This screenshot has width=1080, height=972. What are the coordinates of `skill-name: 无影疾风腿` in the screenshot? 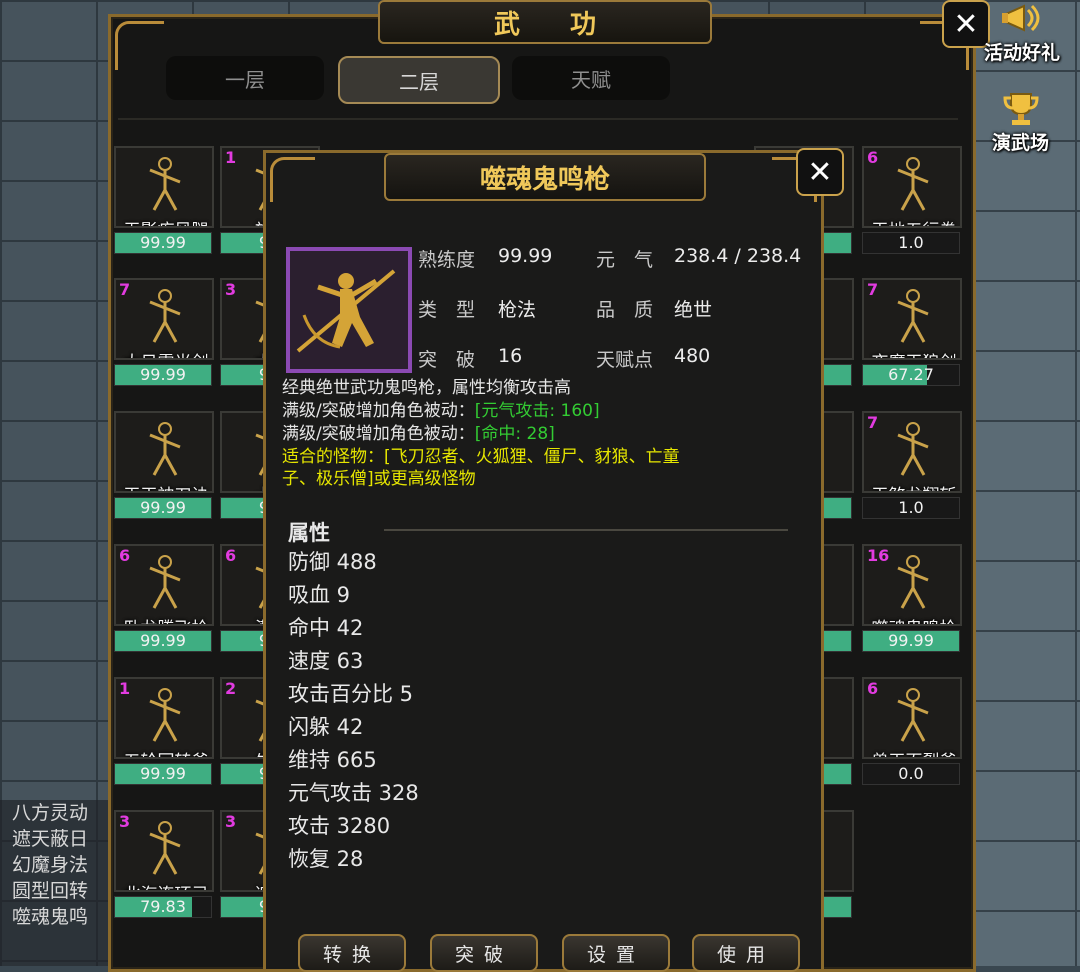 It's located at (164, 221).